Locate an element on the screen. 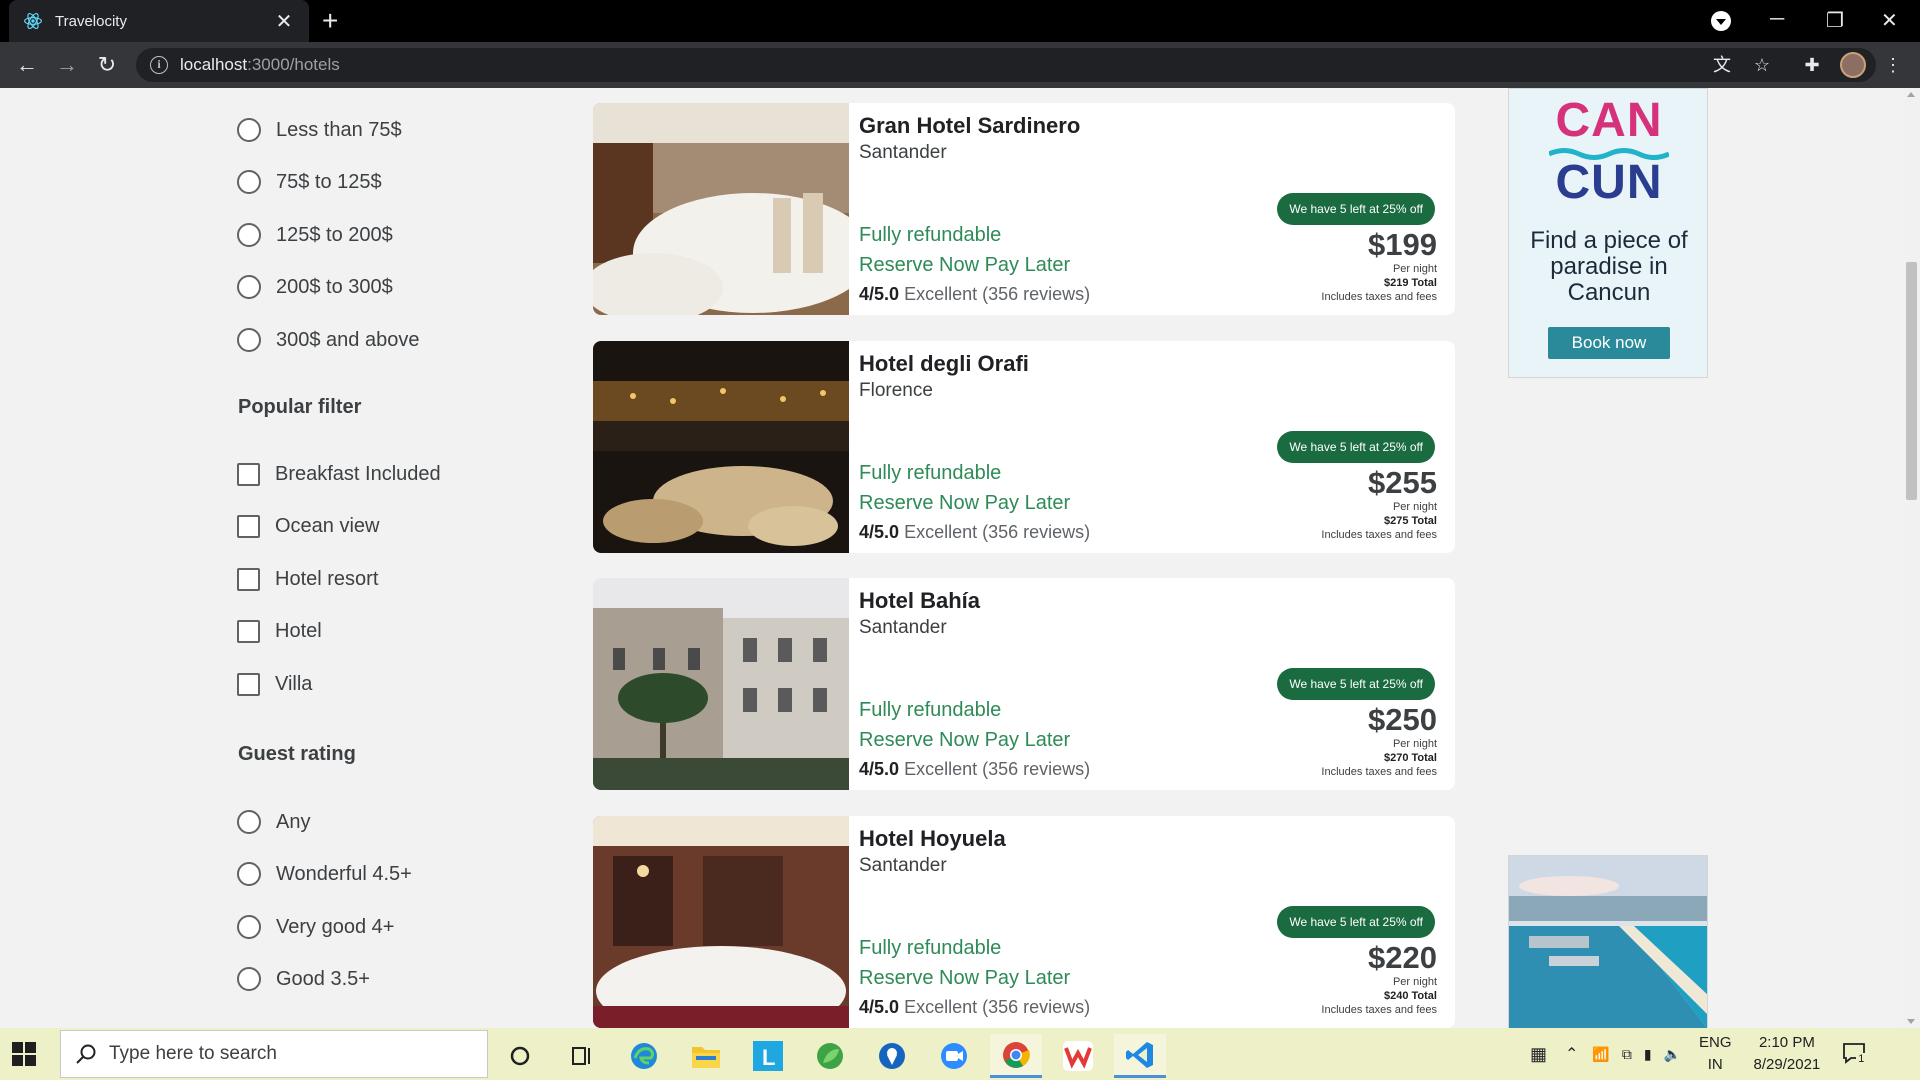 The height and width of the screenshot is (1080, 1920). hotel-name: Hotel Hoyuela is located at coordinates (932, 839).